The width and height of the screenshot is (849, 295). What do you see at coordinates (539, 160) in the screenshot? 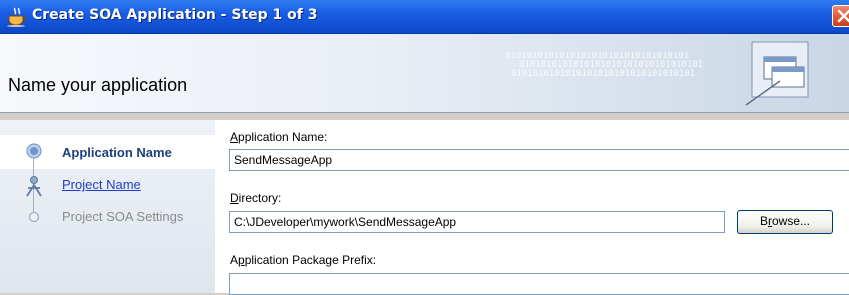
I see `application-name-input` at bounding box center [539, 160].